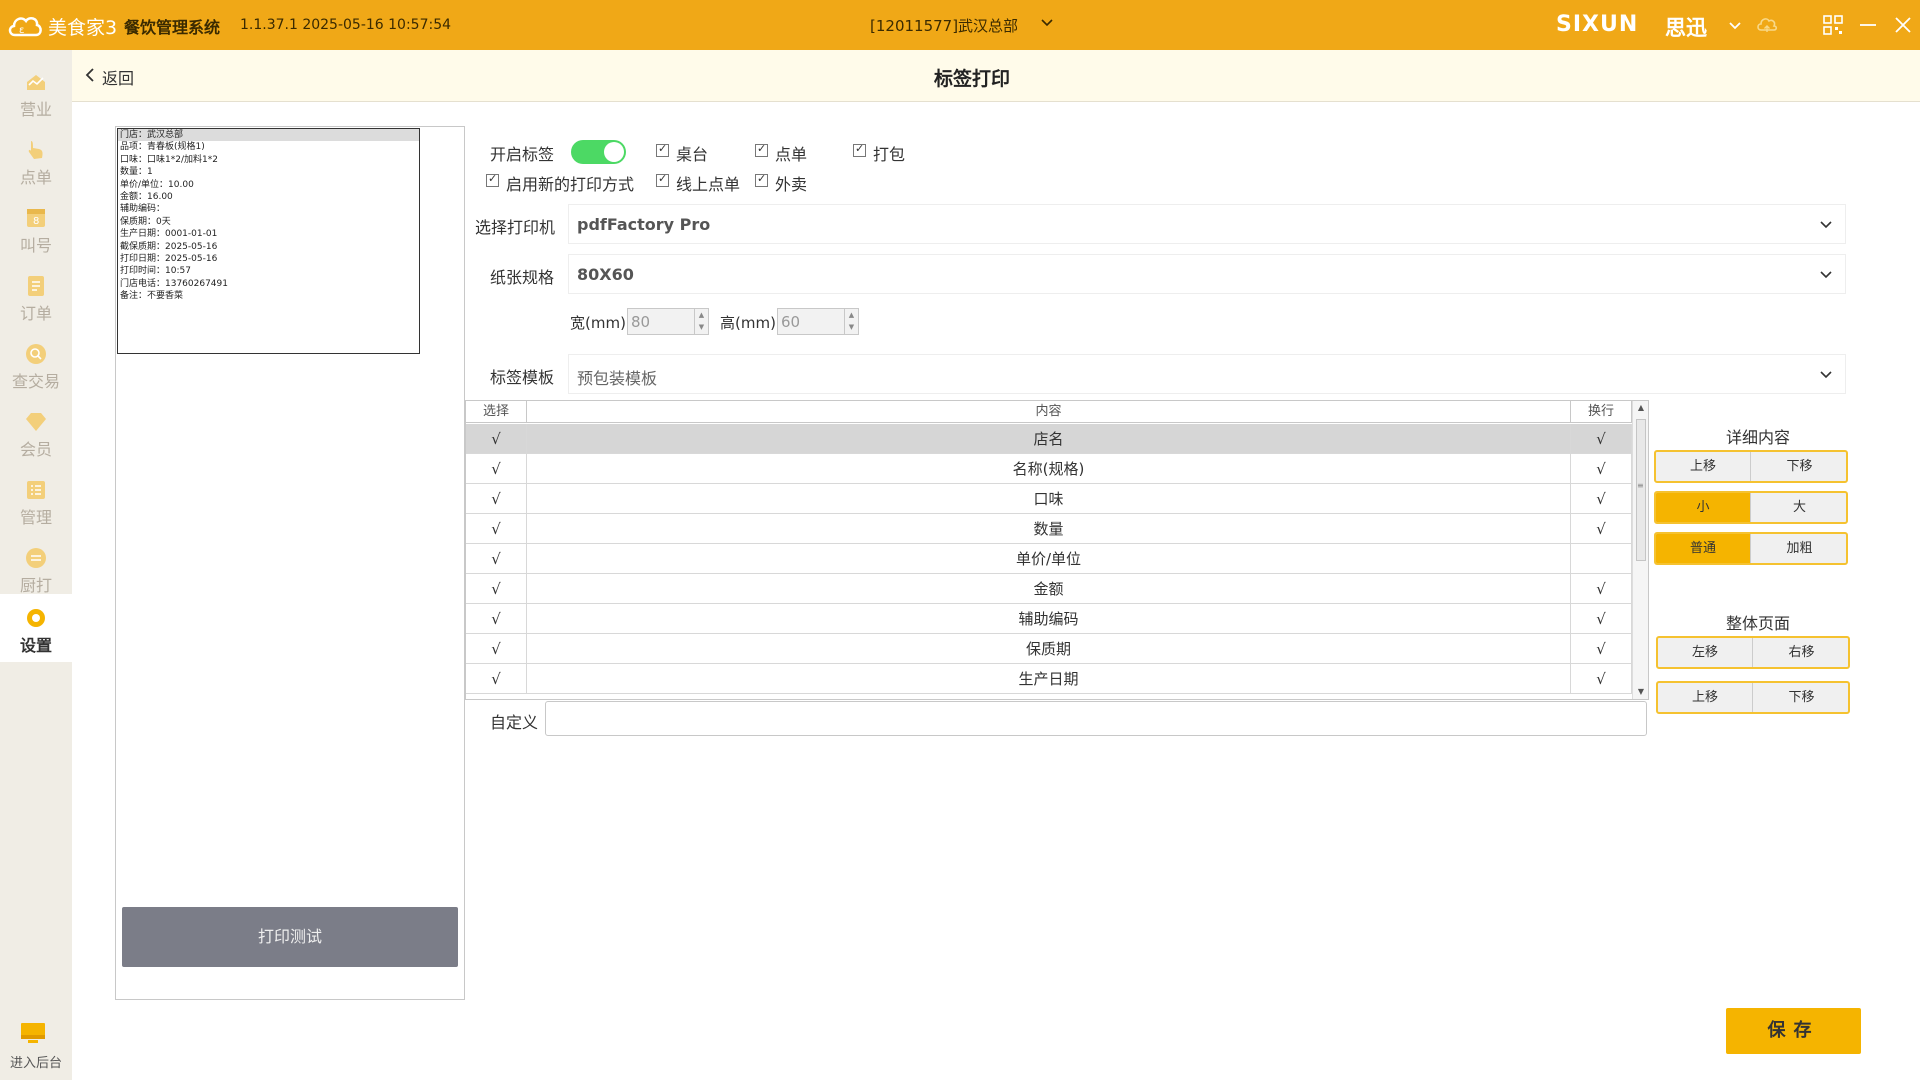  What do you see at coordinates (605, 274) in the screenshot?
I see `paper-value: 80X60` at bounding box center [605, 274].